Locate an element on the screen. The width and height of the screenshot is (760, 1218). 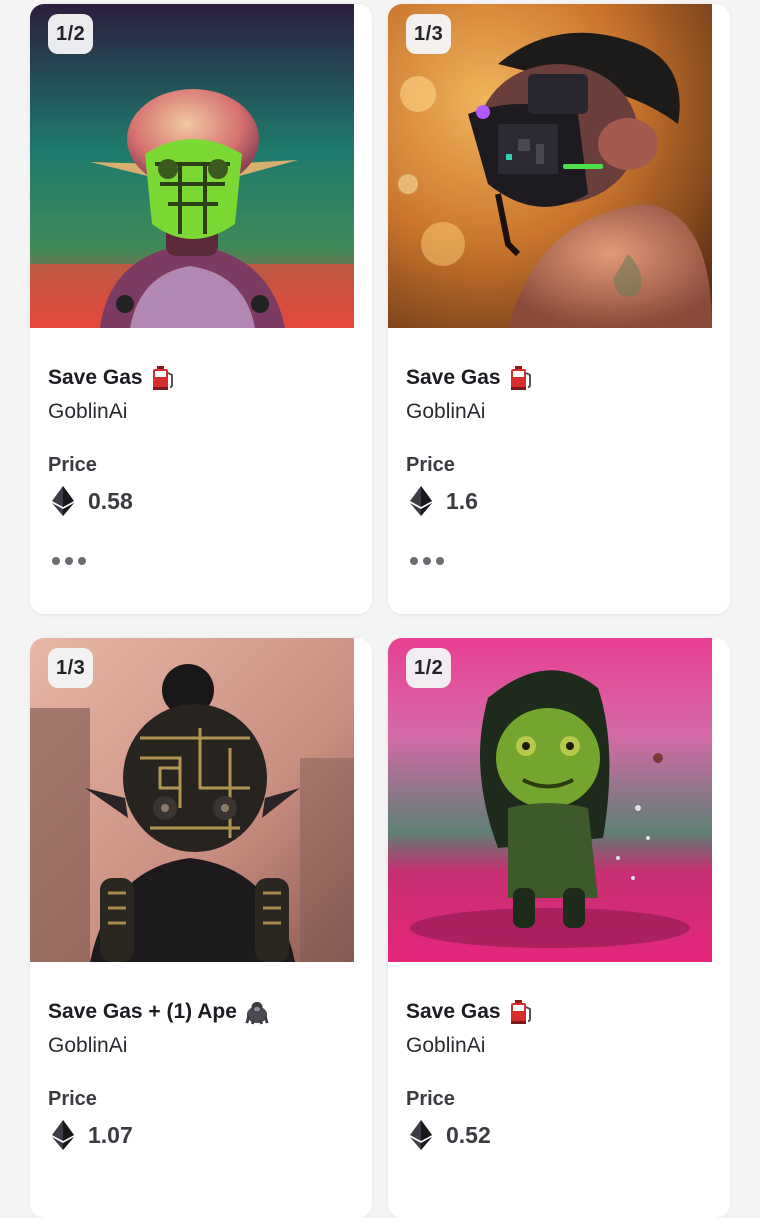
price-value: 1.07 is located at coordinates (110, 1134).